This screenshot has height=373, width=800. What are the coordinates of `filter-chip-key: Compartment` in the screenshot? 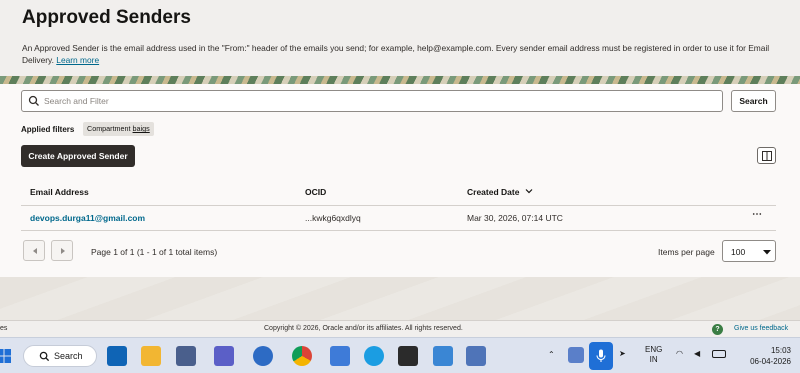 It's located at (109, 128).